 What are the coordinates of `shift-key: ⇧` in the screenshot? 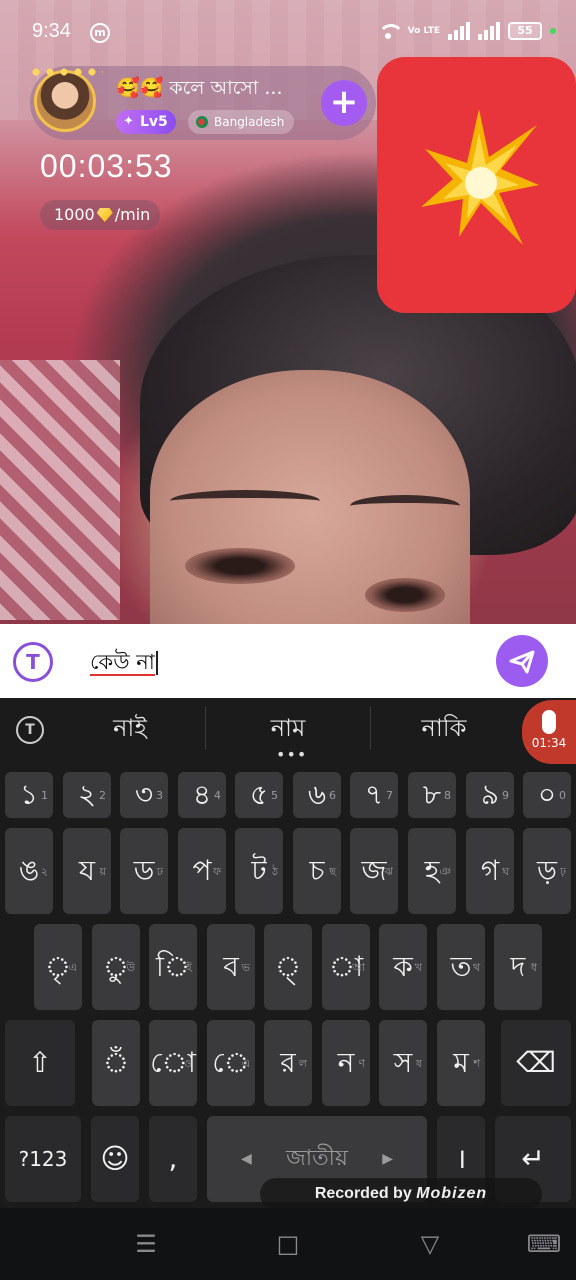 It's located at (40, 1063).